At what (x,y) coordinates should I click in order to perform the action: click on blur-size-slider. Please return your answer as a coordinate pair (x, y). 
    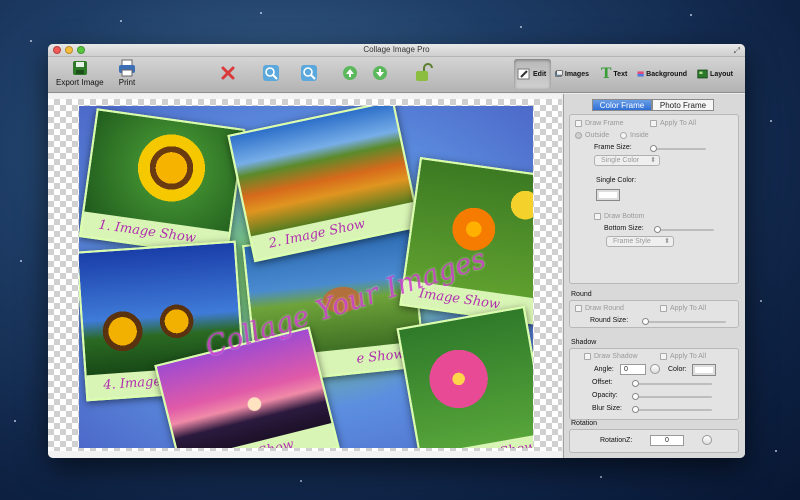
    Looking at the image, I should click on (672, 409).